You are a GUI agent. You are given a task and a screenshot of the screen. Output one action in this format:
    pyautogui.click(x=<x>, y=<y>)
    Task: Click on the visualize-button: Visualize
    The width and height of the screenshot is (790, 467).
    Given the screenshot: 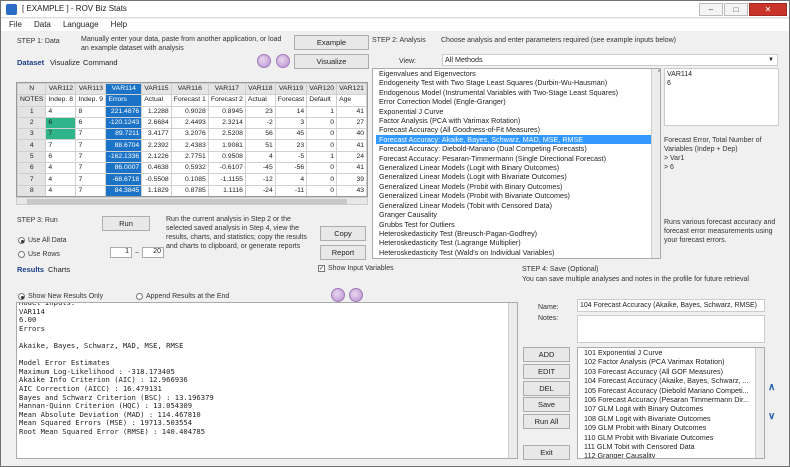 What is the action you would take?
    pyautogui.click(x=331, y=61)
    